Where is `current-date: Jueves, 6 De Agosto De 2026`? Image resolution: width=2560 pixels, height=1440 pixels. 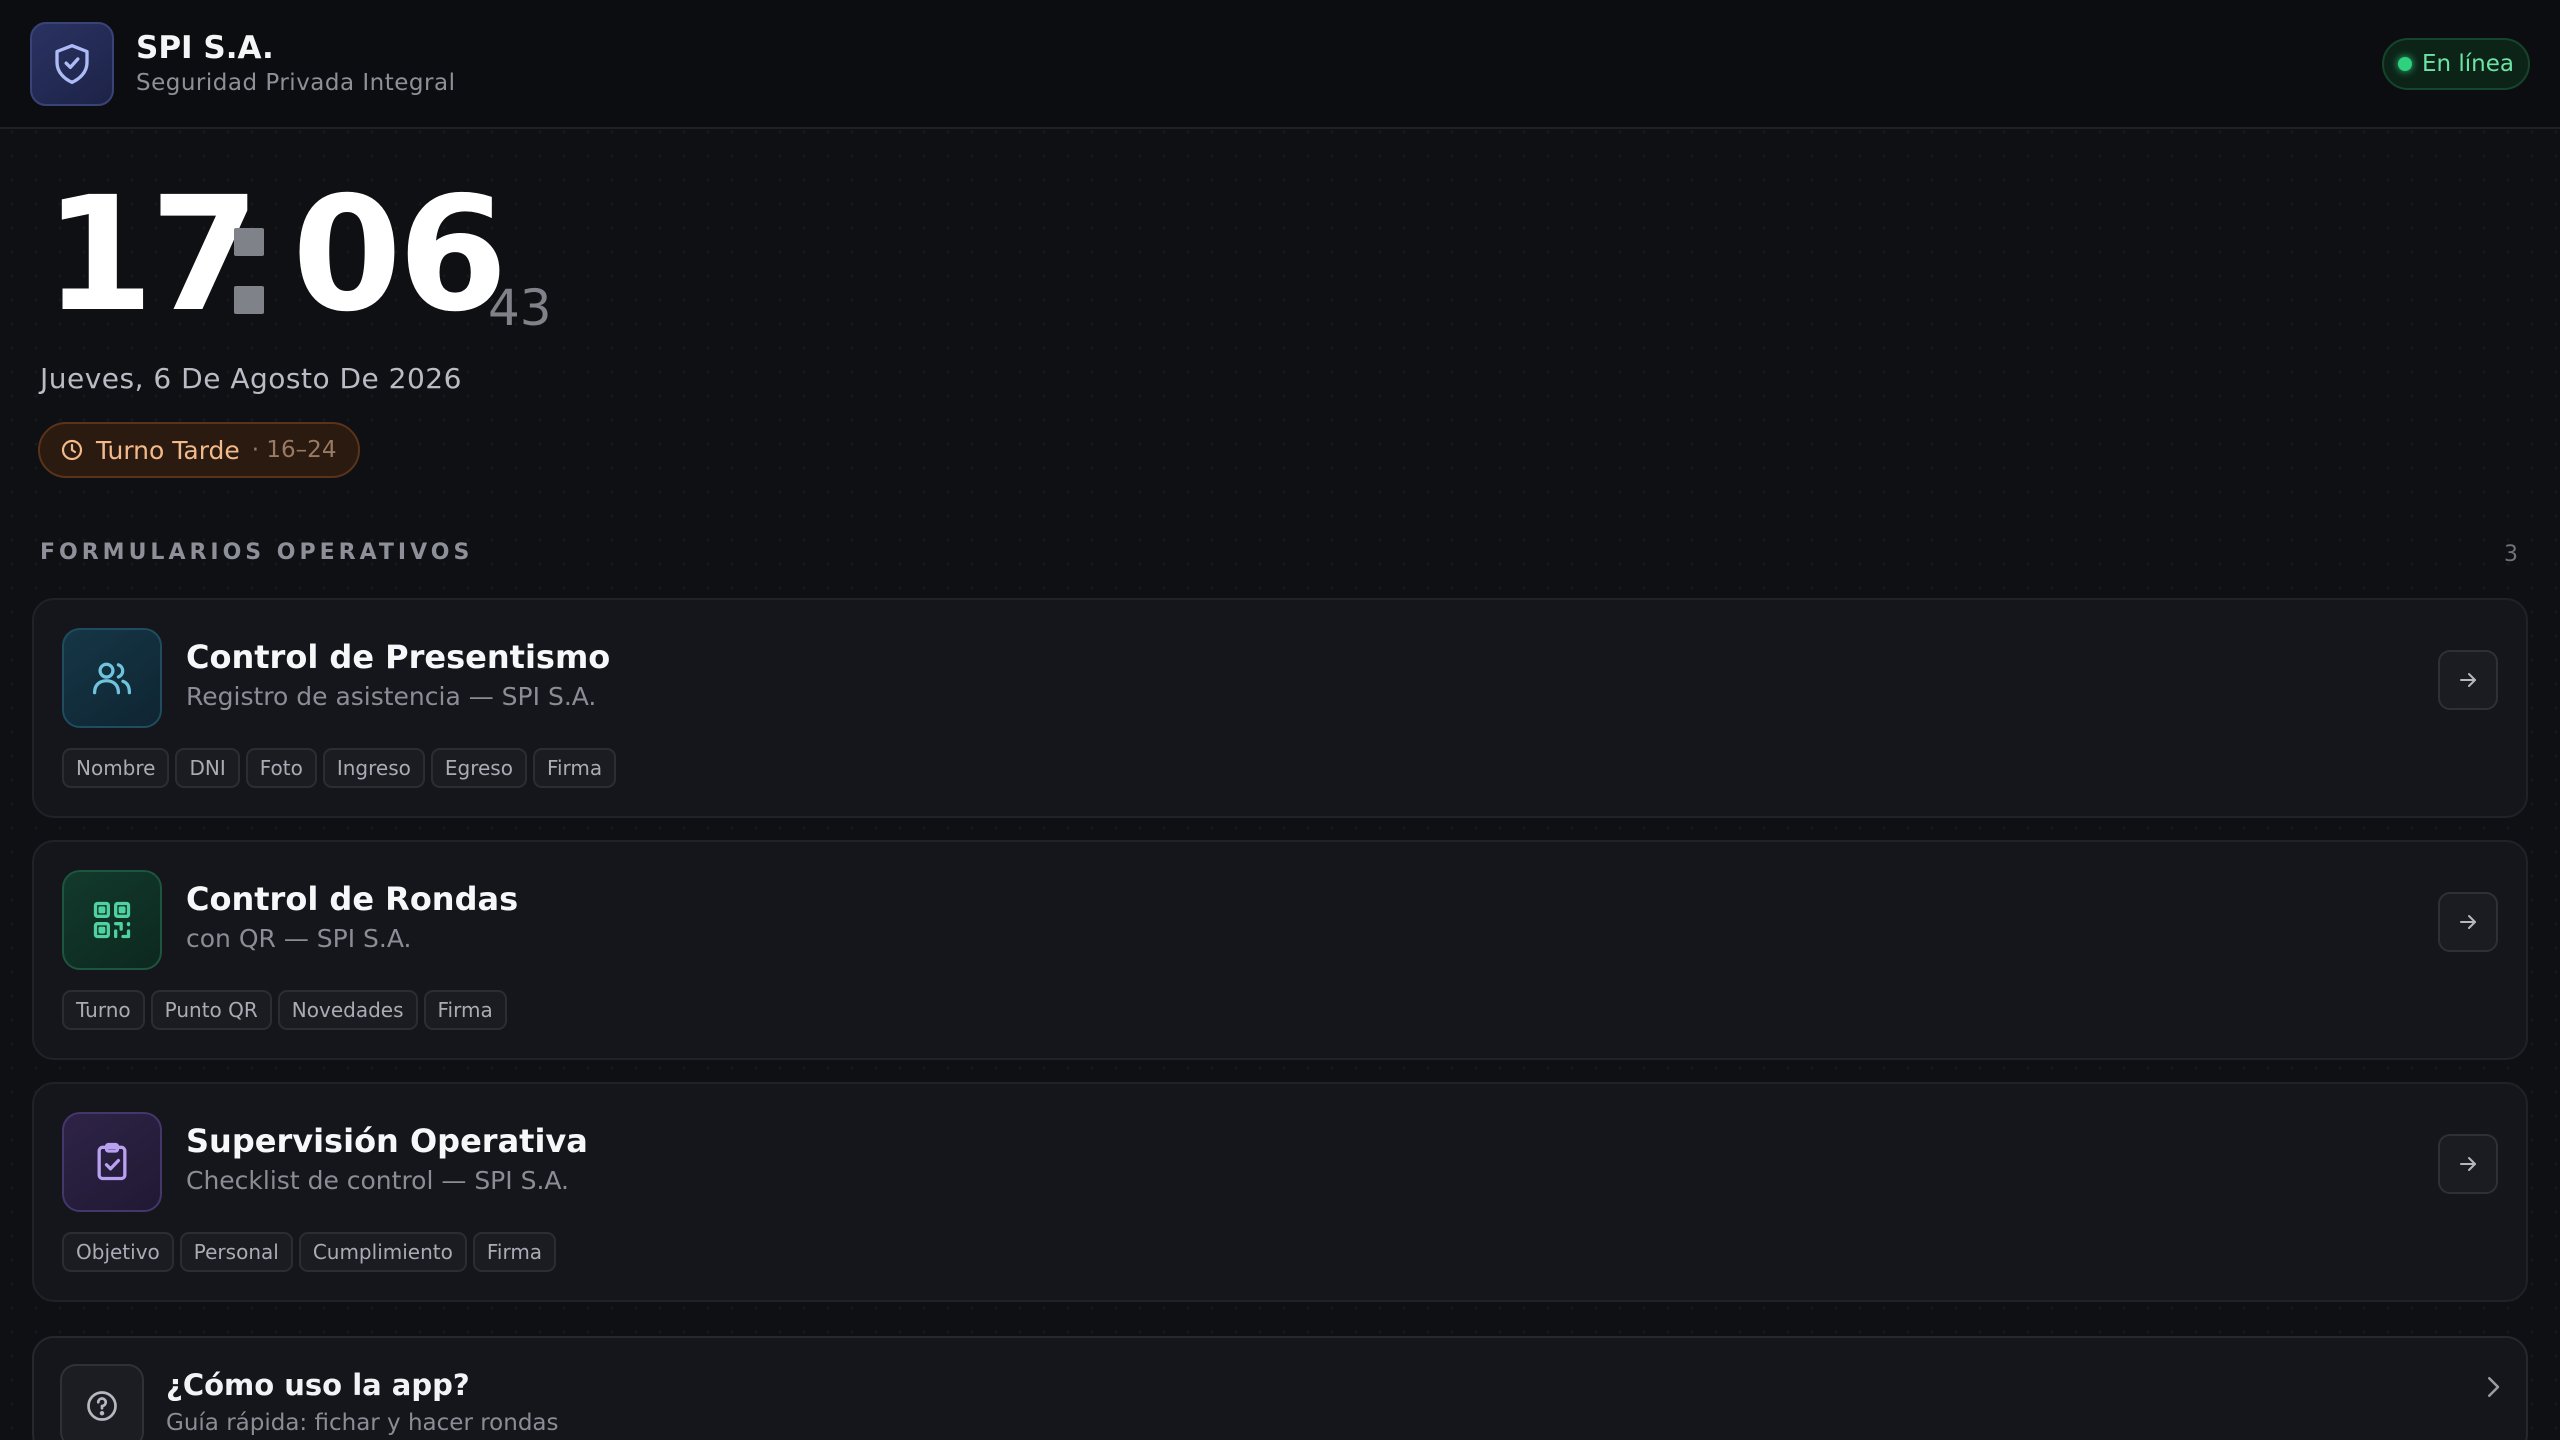 current-date: Jueves, 6 De Agosto De 2026 is located at coordinates (251, 378).